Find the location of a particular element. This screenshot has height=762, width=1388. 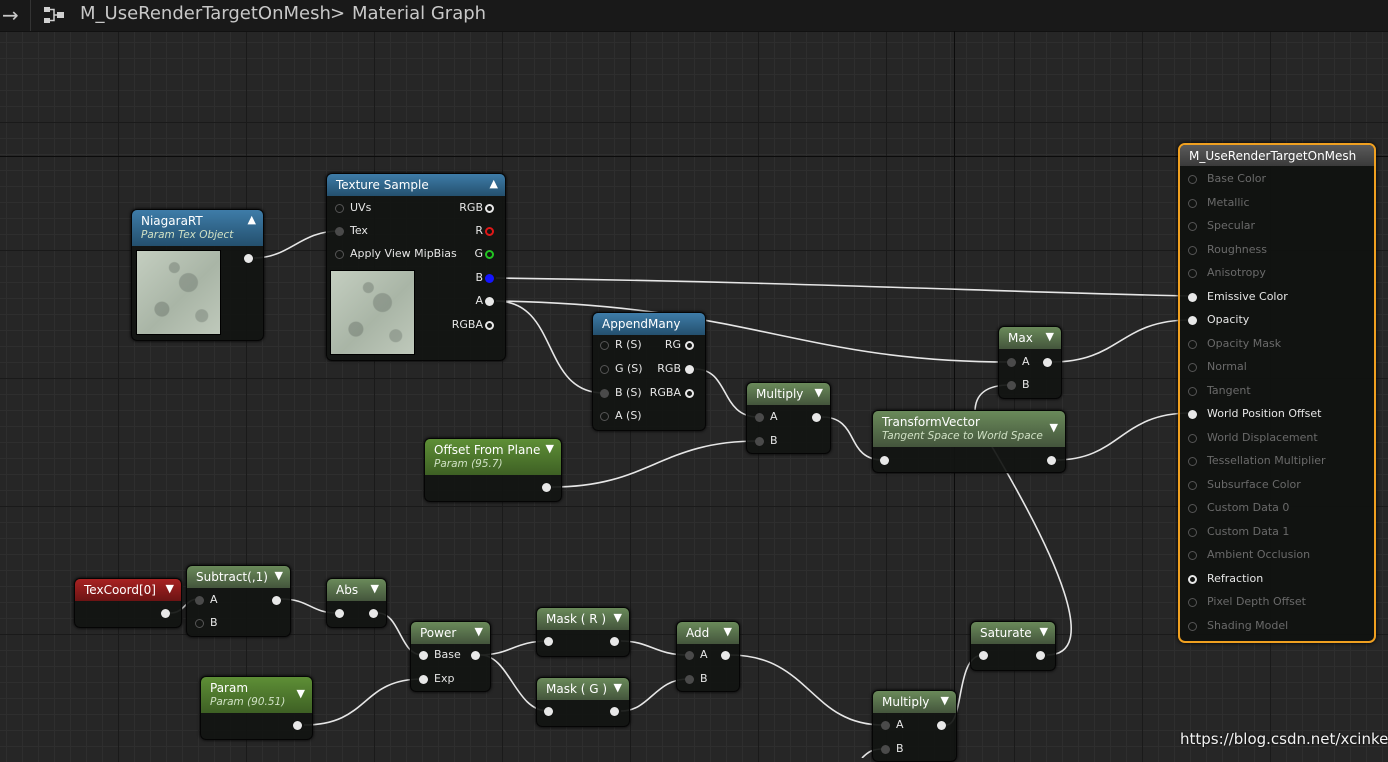

output-pin-rg is located at coordinates (689, 345).